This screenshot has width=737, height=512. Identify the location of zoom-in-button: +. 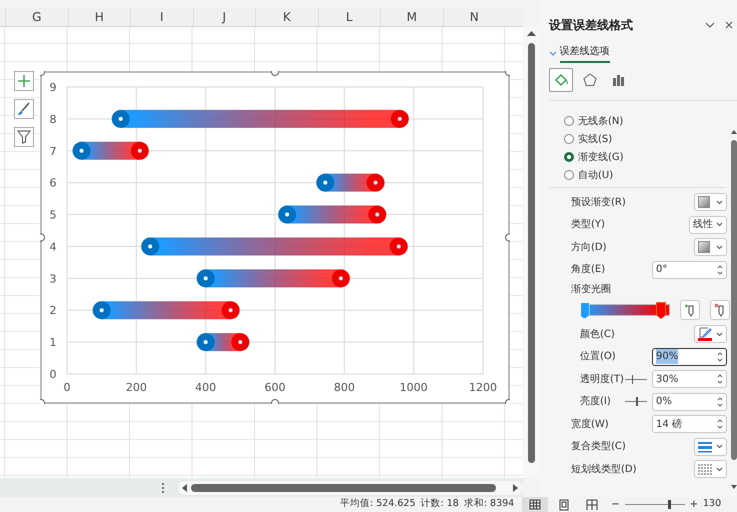
(694, 504).